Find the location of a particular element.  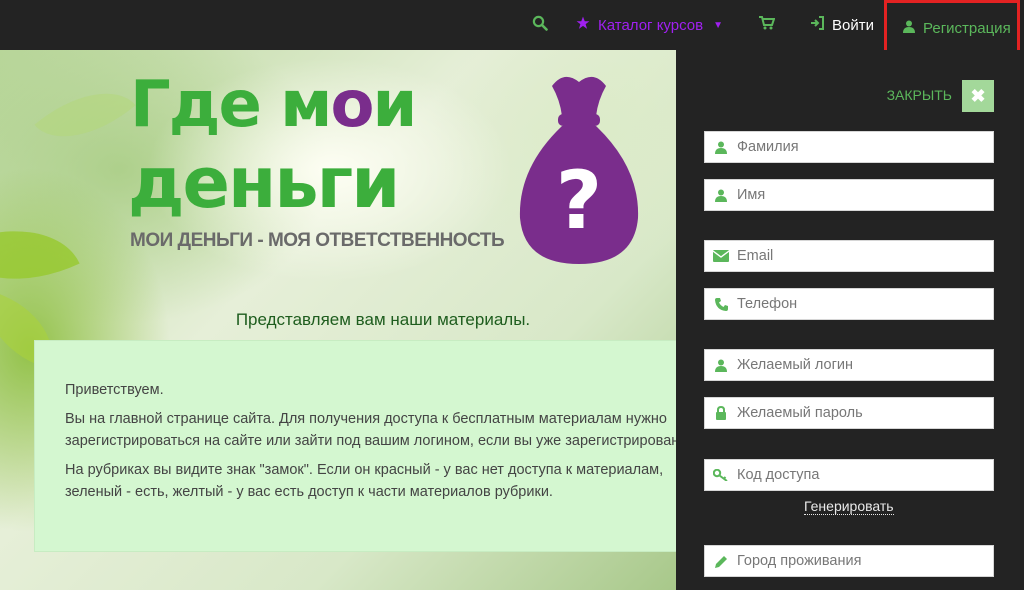

logo-text-part: Где м is located at coordinates (231, 105).